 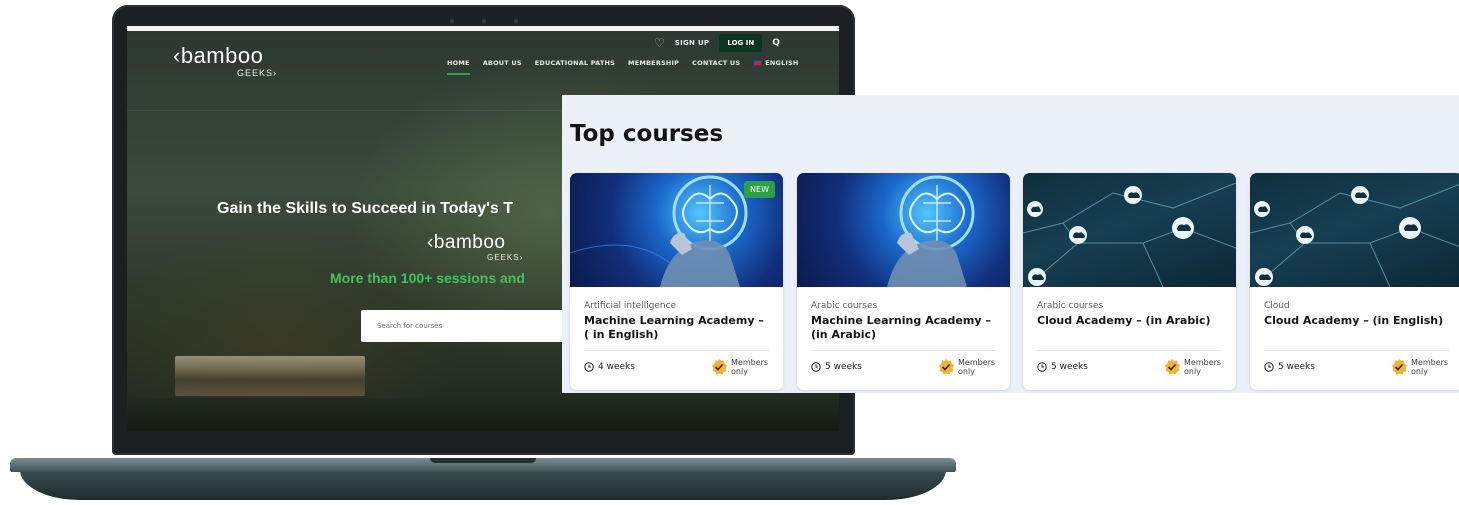 What do you see at coordinates (1129, 321) in the screenshot?
I see `course-title: Cloud Academy – (in Arabic)` at bounding box center [1129, 321].